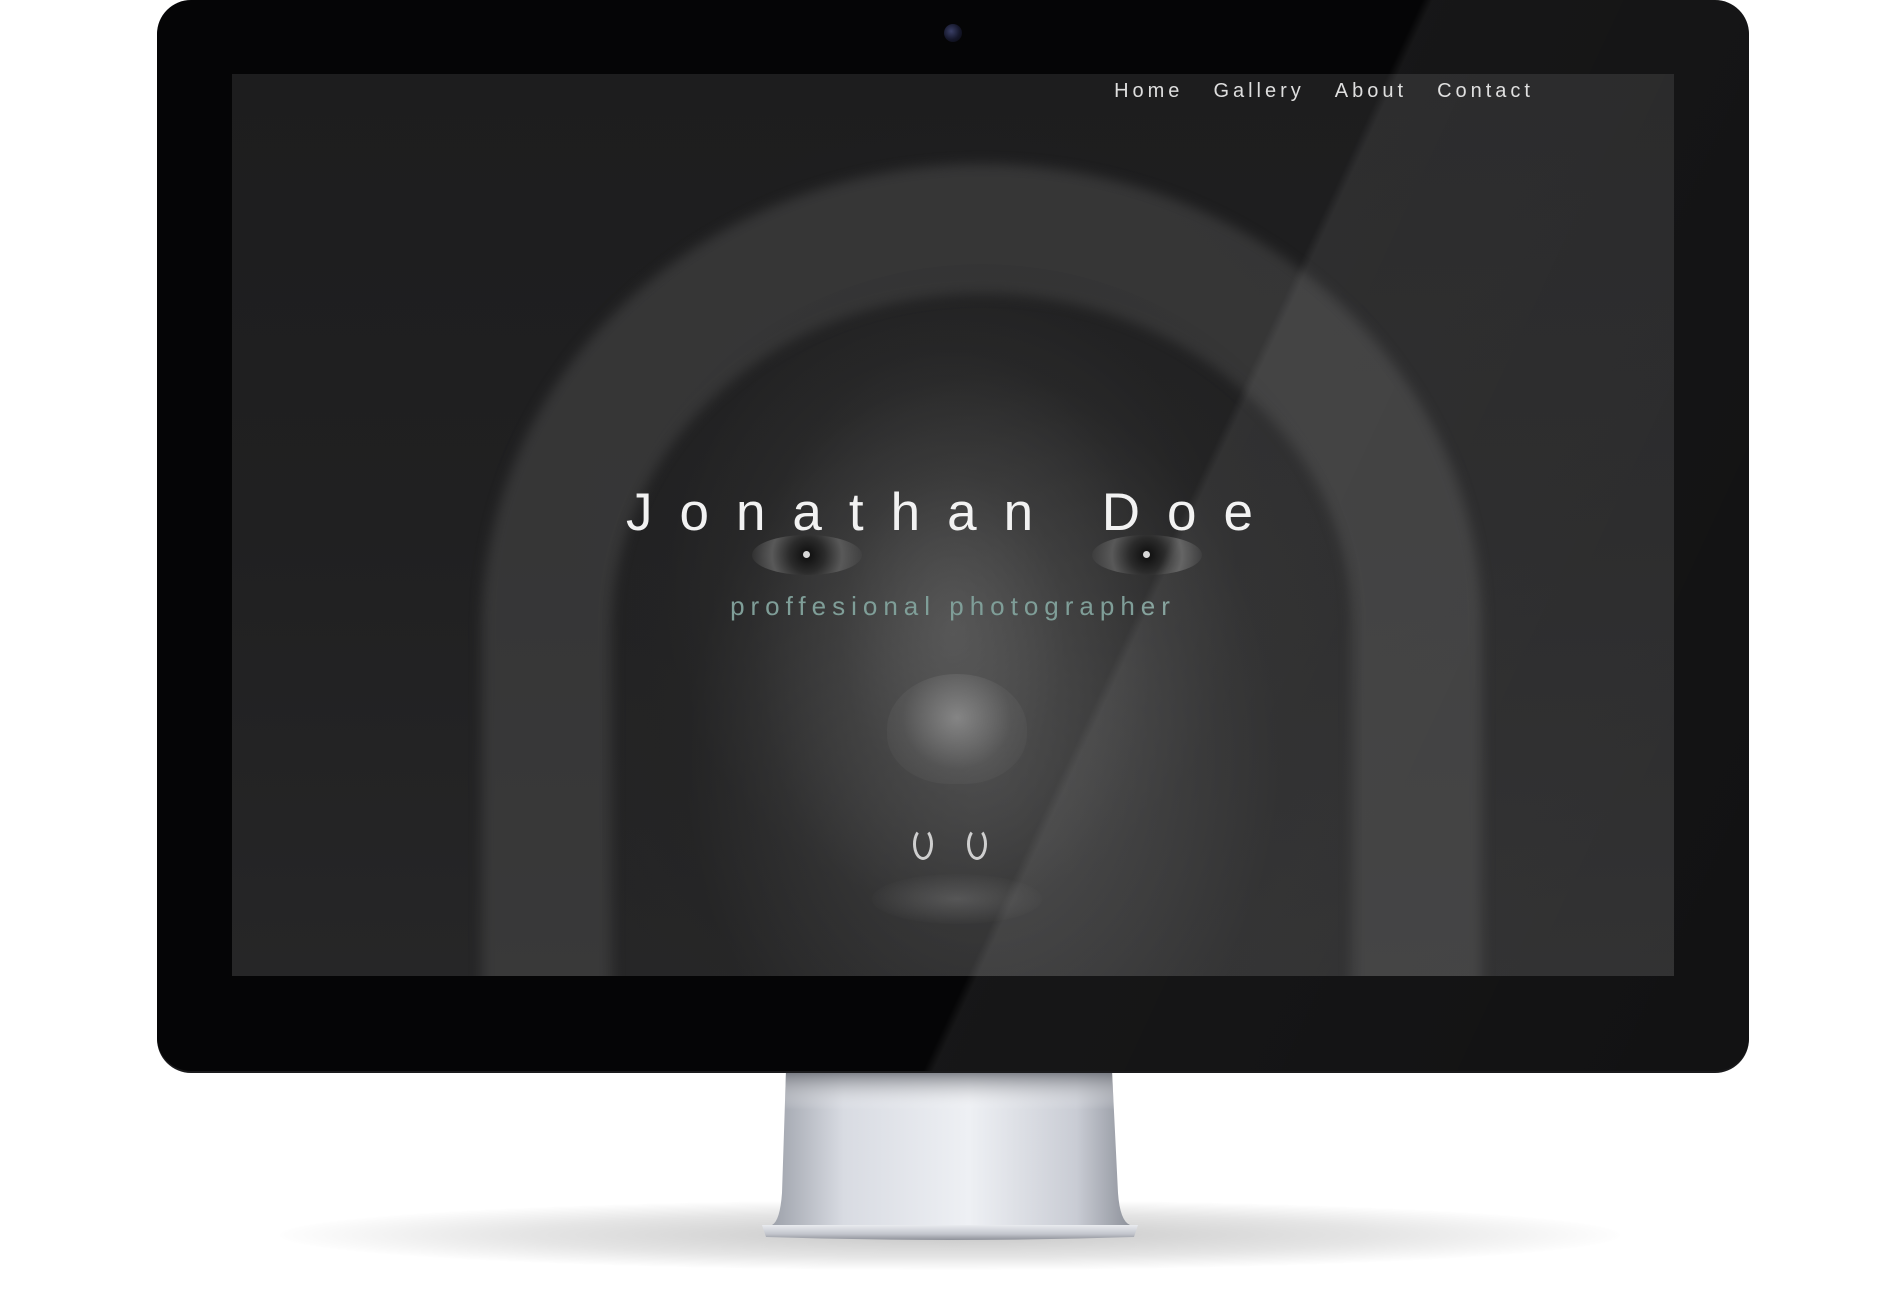 The width and height of the screenshot is (1899, 1298). Describe the element at coordinates (957, 729) in the screenshot. I see `nose` at that location.